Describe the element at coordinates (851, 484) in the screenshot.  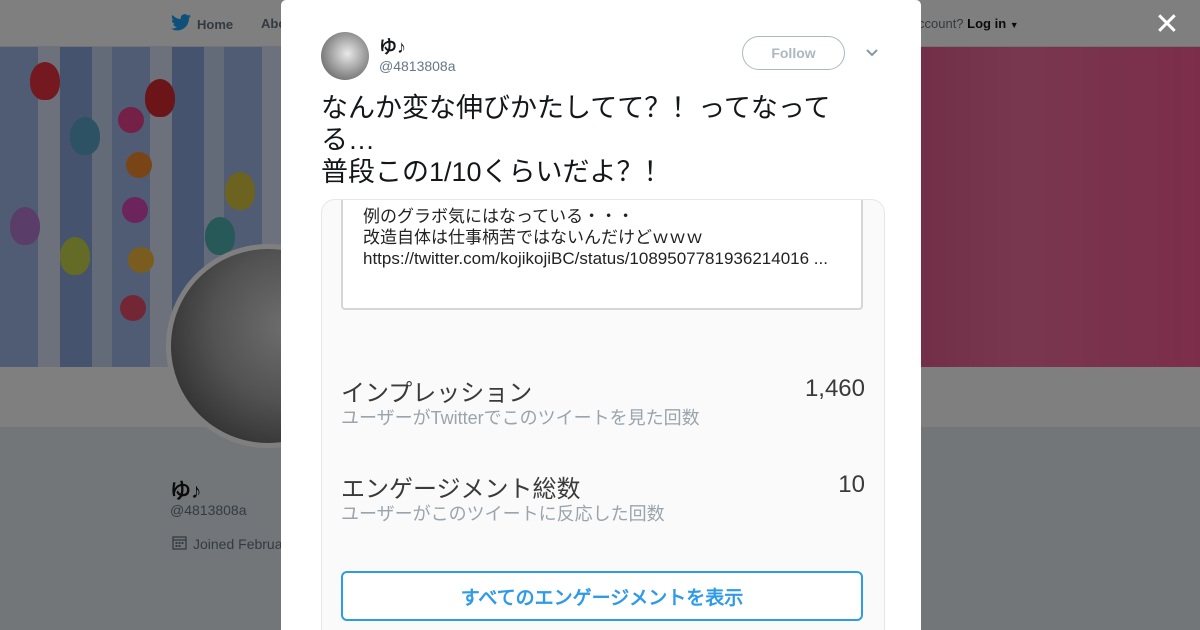
I see `engagements-value: 10` at that location.